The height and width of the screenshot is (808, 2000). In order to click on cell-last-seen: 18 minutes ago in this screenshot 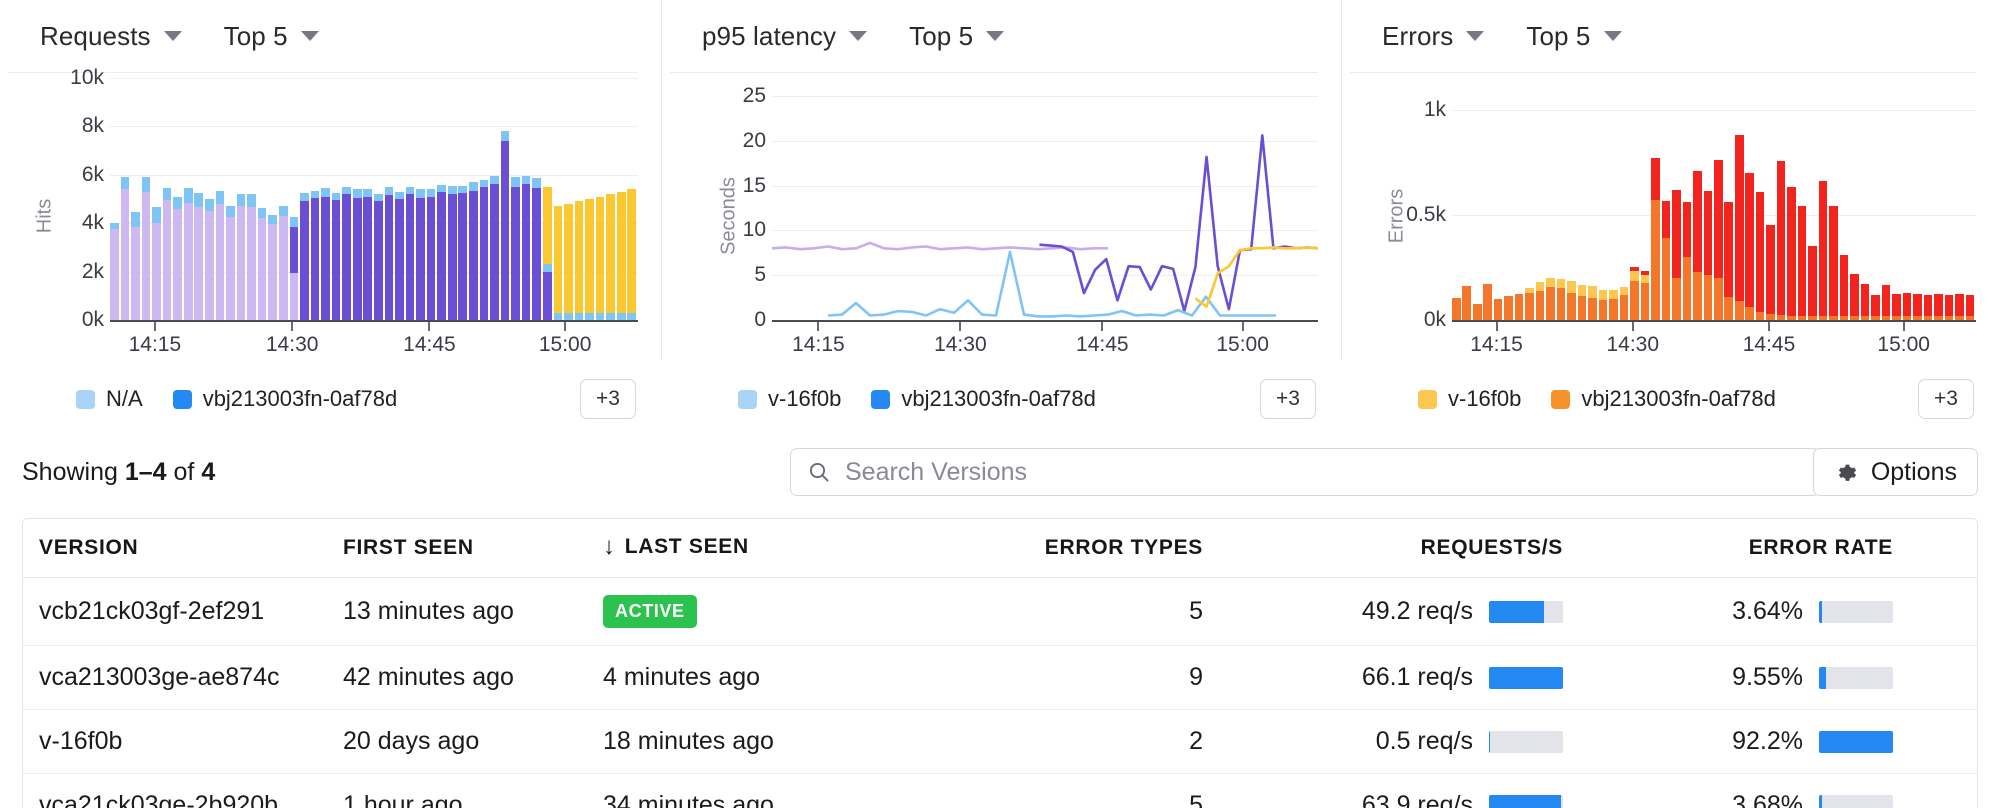, I will do `click(753, 741)`.